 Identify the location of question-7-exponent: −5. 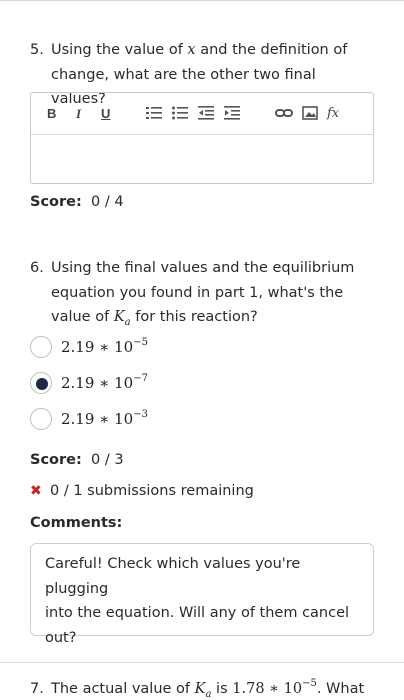
(309, 684).